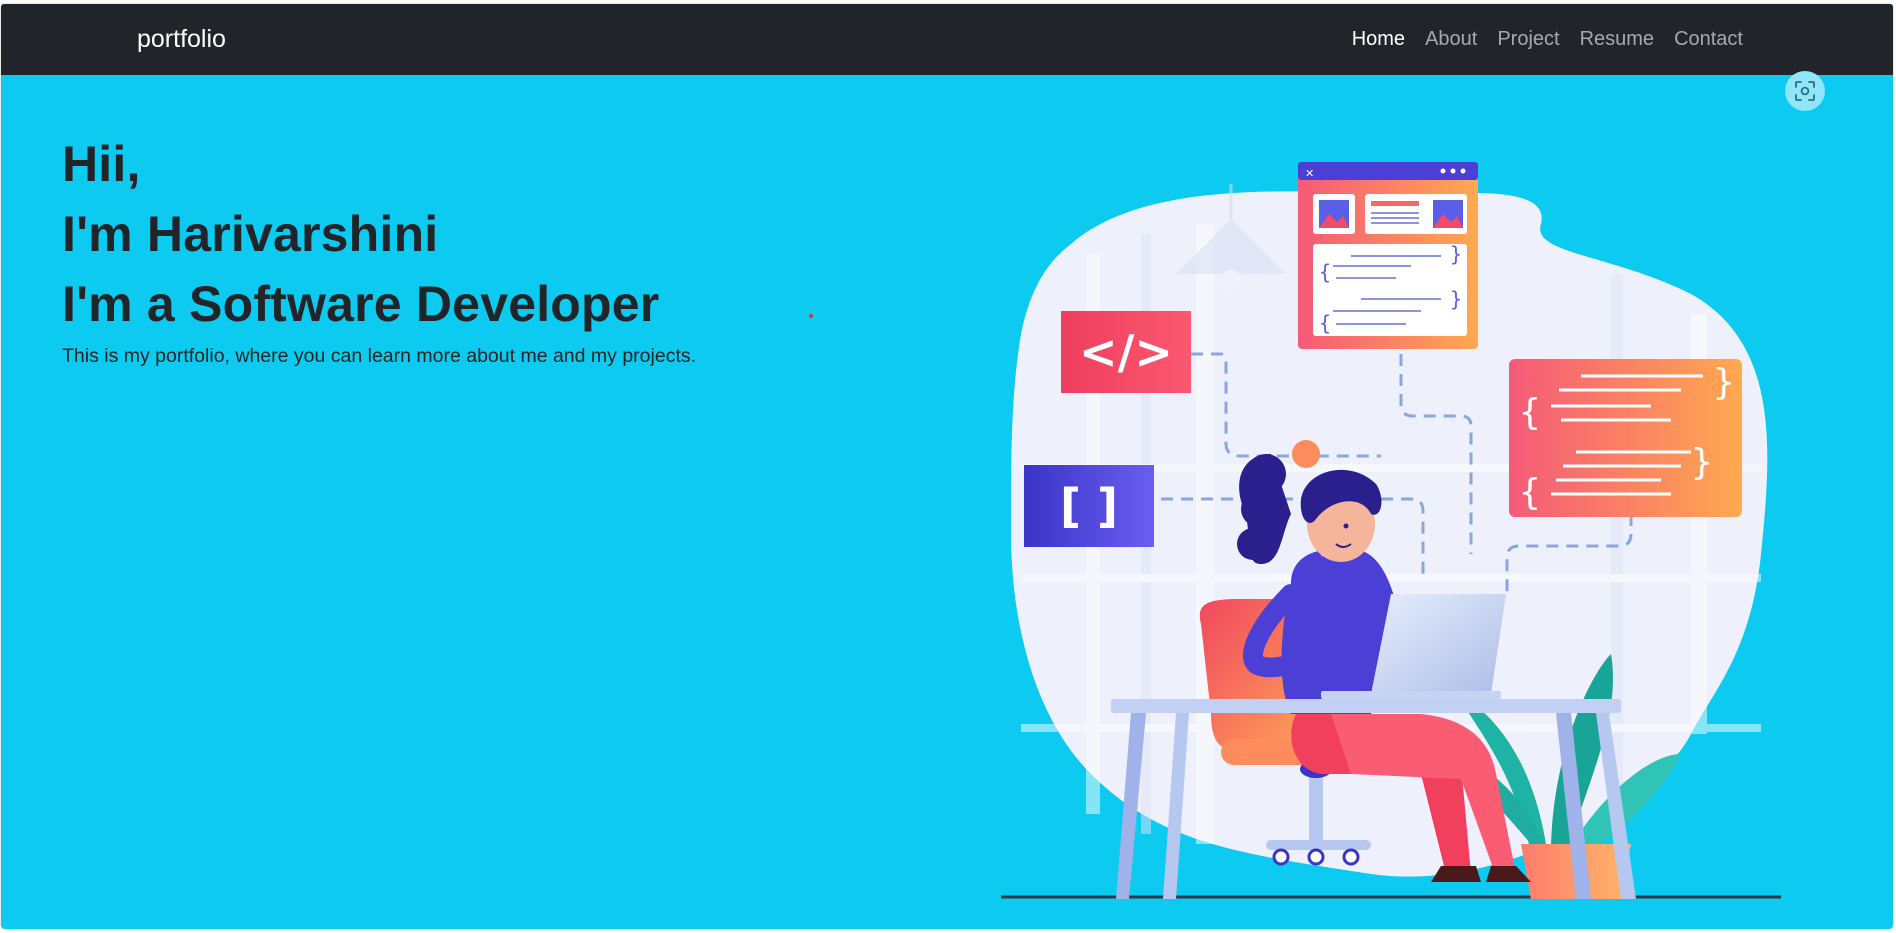  I want to click on hero-greeting: Hii,, so click(101, 164).